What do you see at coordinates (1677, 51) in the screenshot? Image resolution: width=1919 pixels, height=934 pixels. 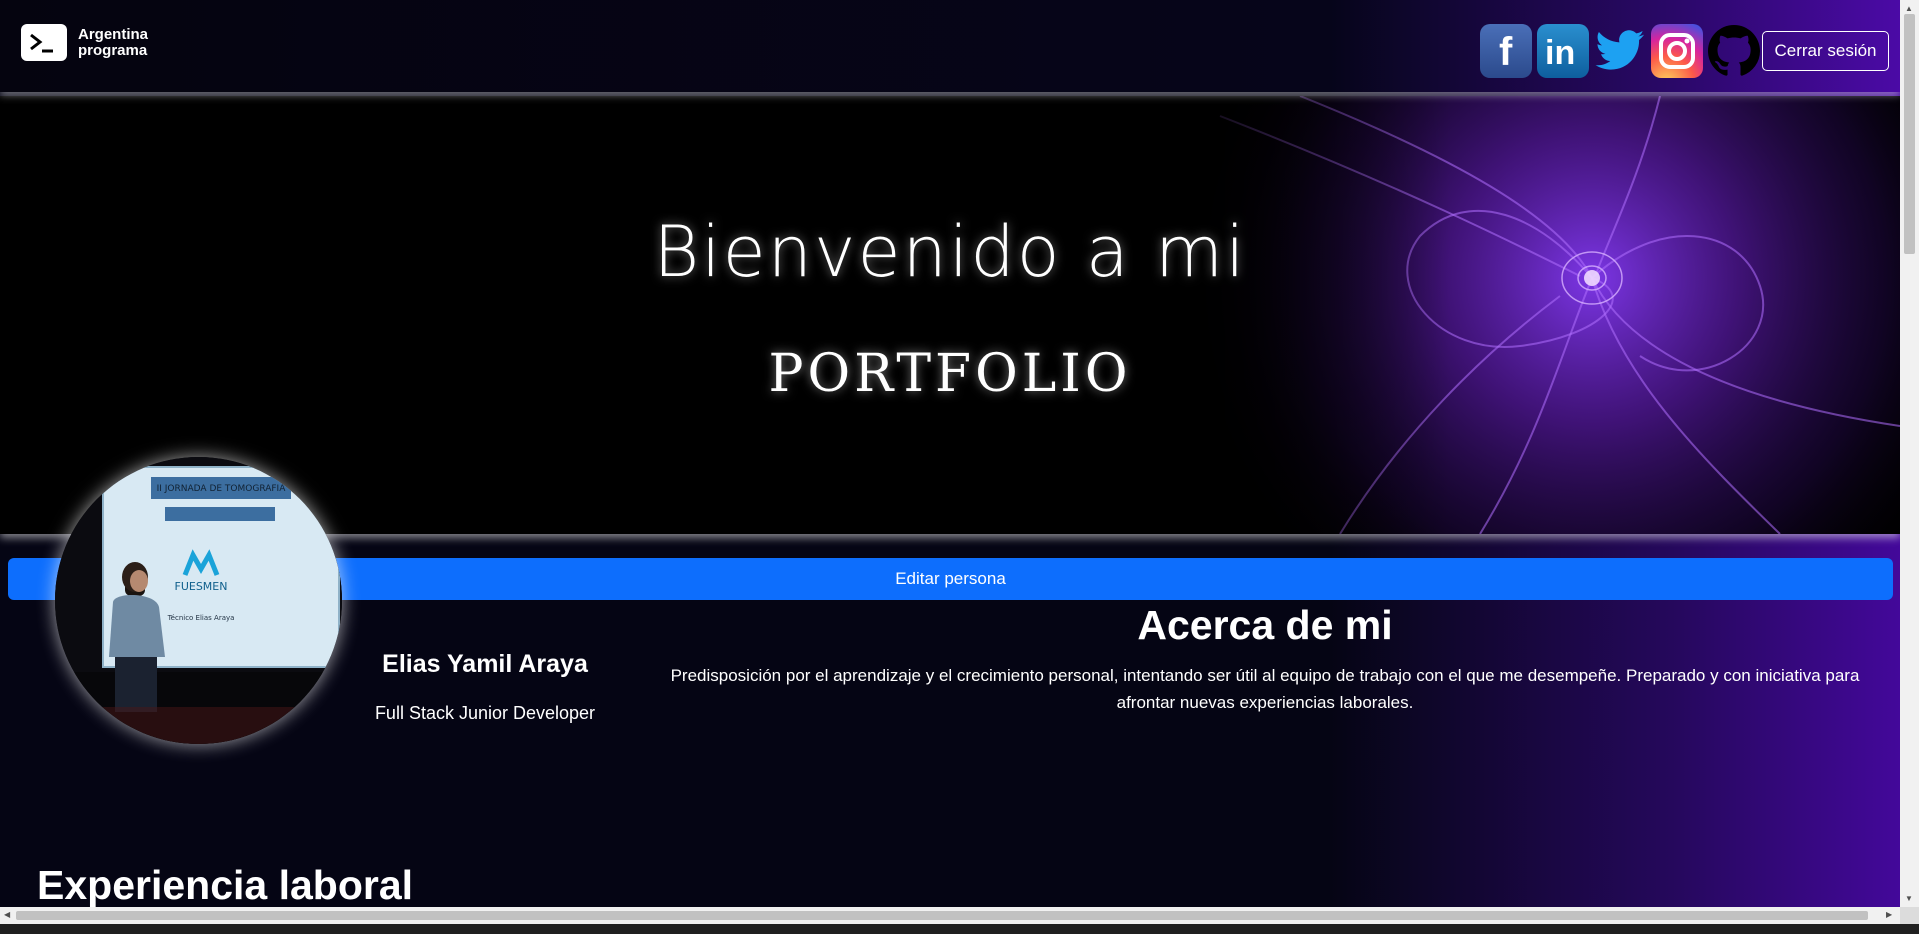 I see `instagram-icon` at bounding box center [1677, 51].